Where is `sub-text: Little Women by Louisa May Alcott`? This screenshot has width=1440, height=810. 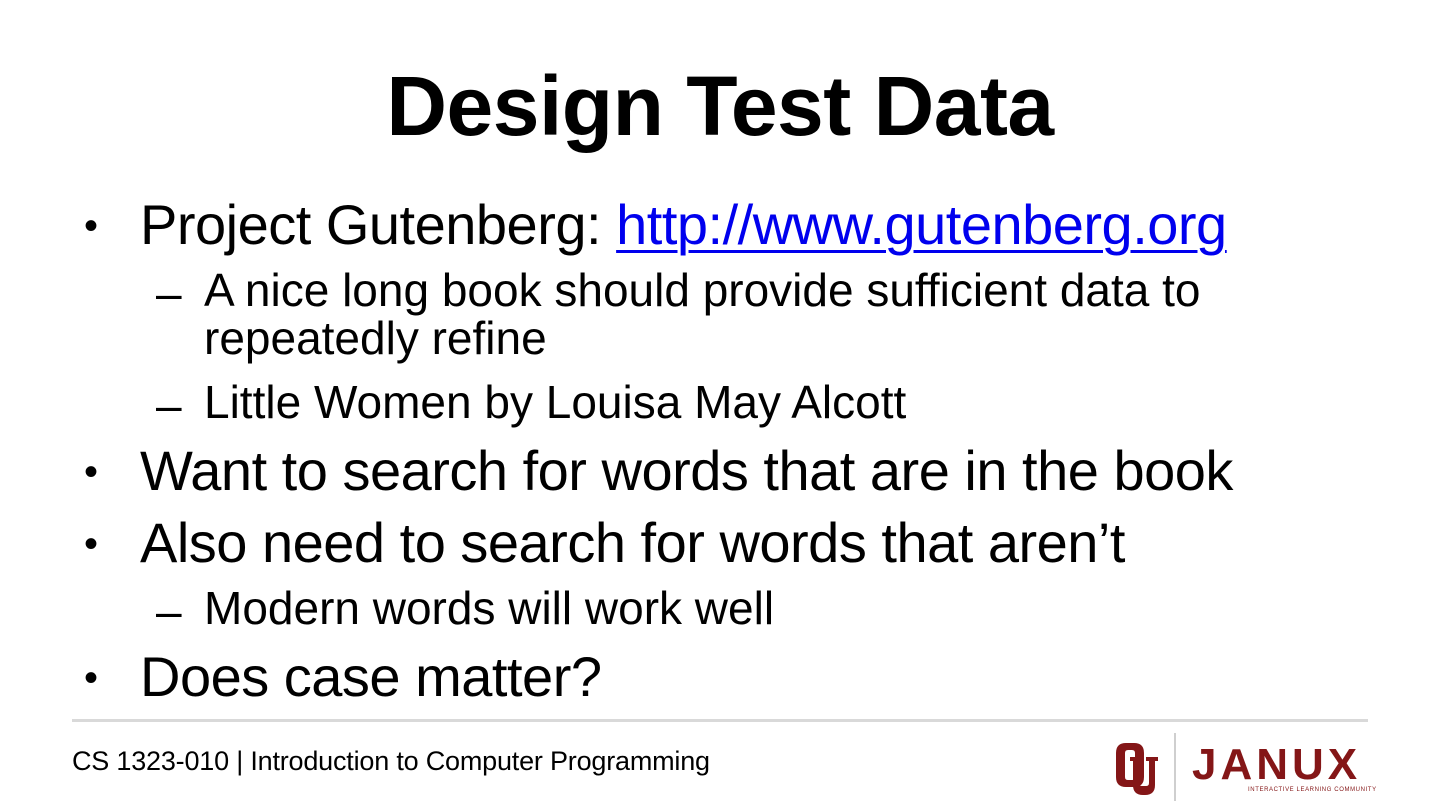
sub-text: Little Women by Louisa May Alcott is located at coordinates (555, 402).